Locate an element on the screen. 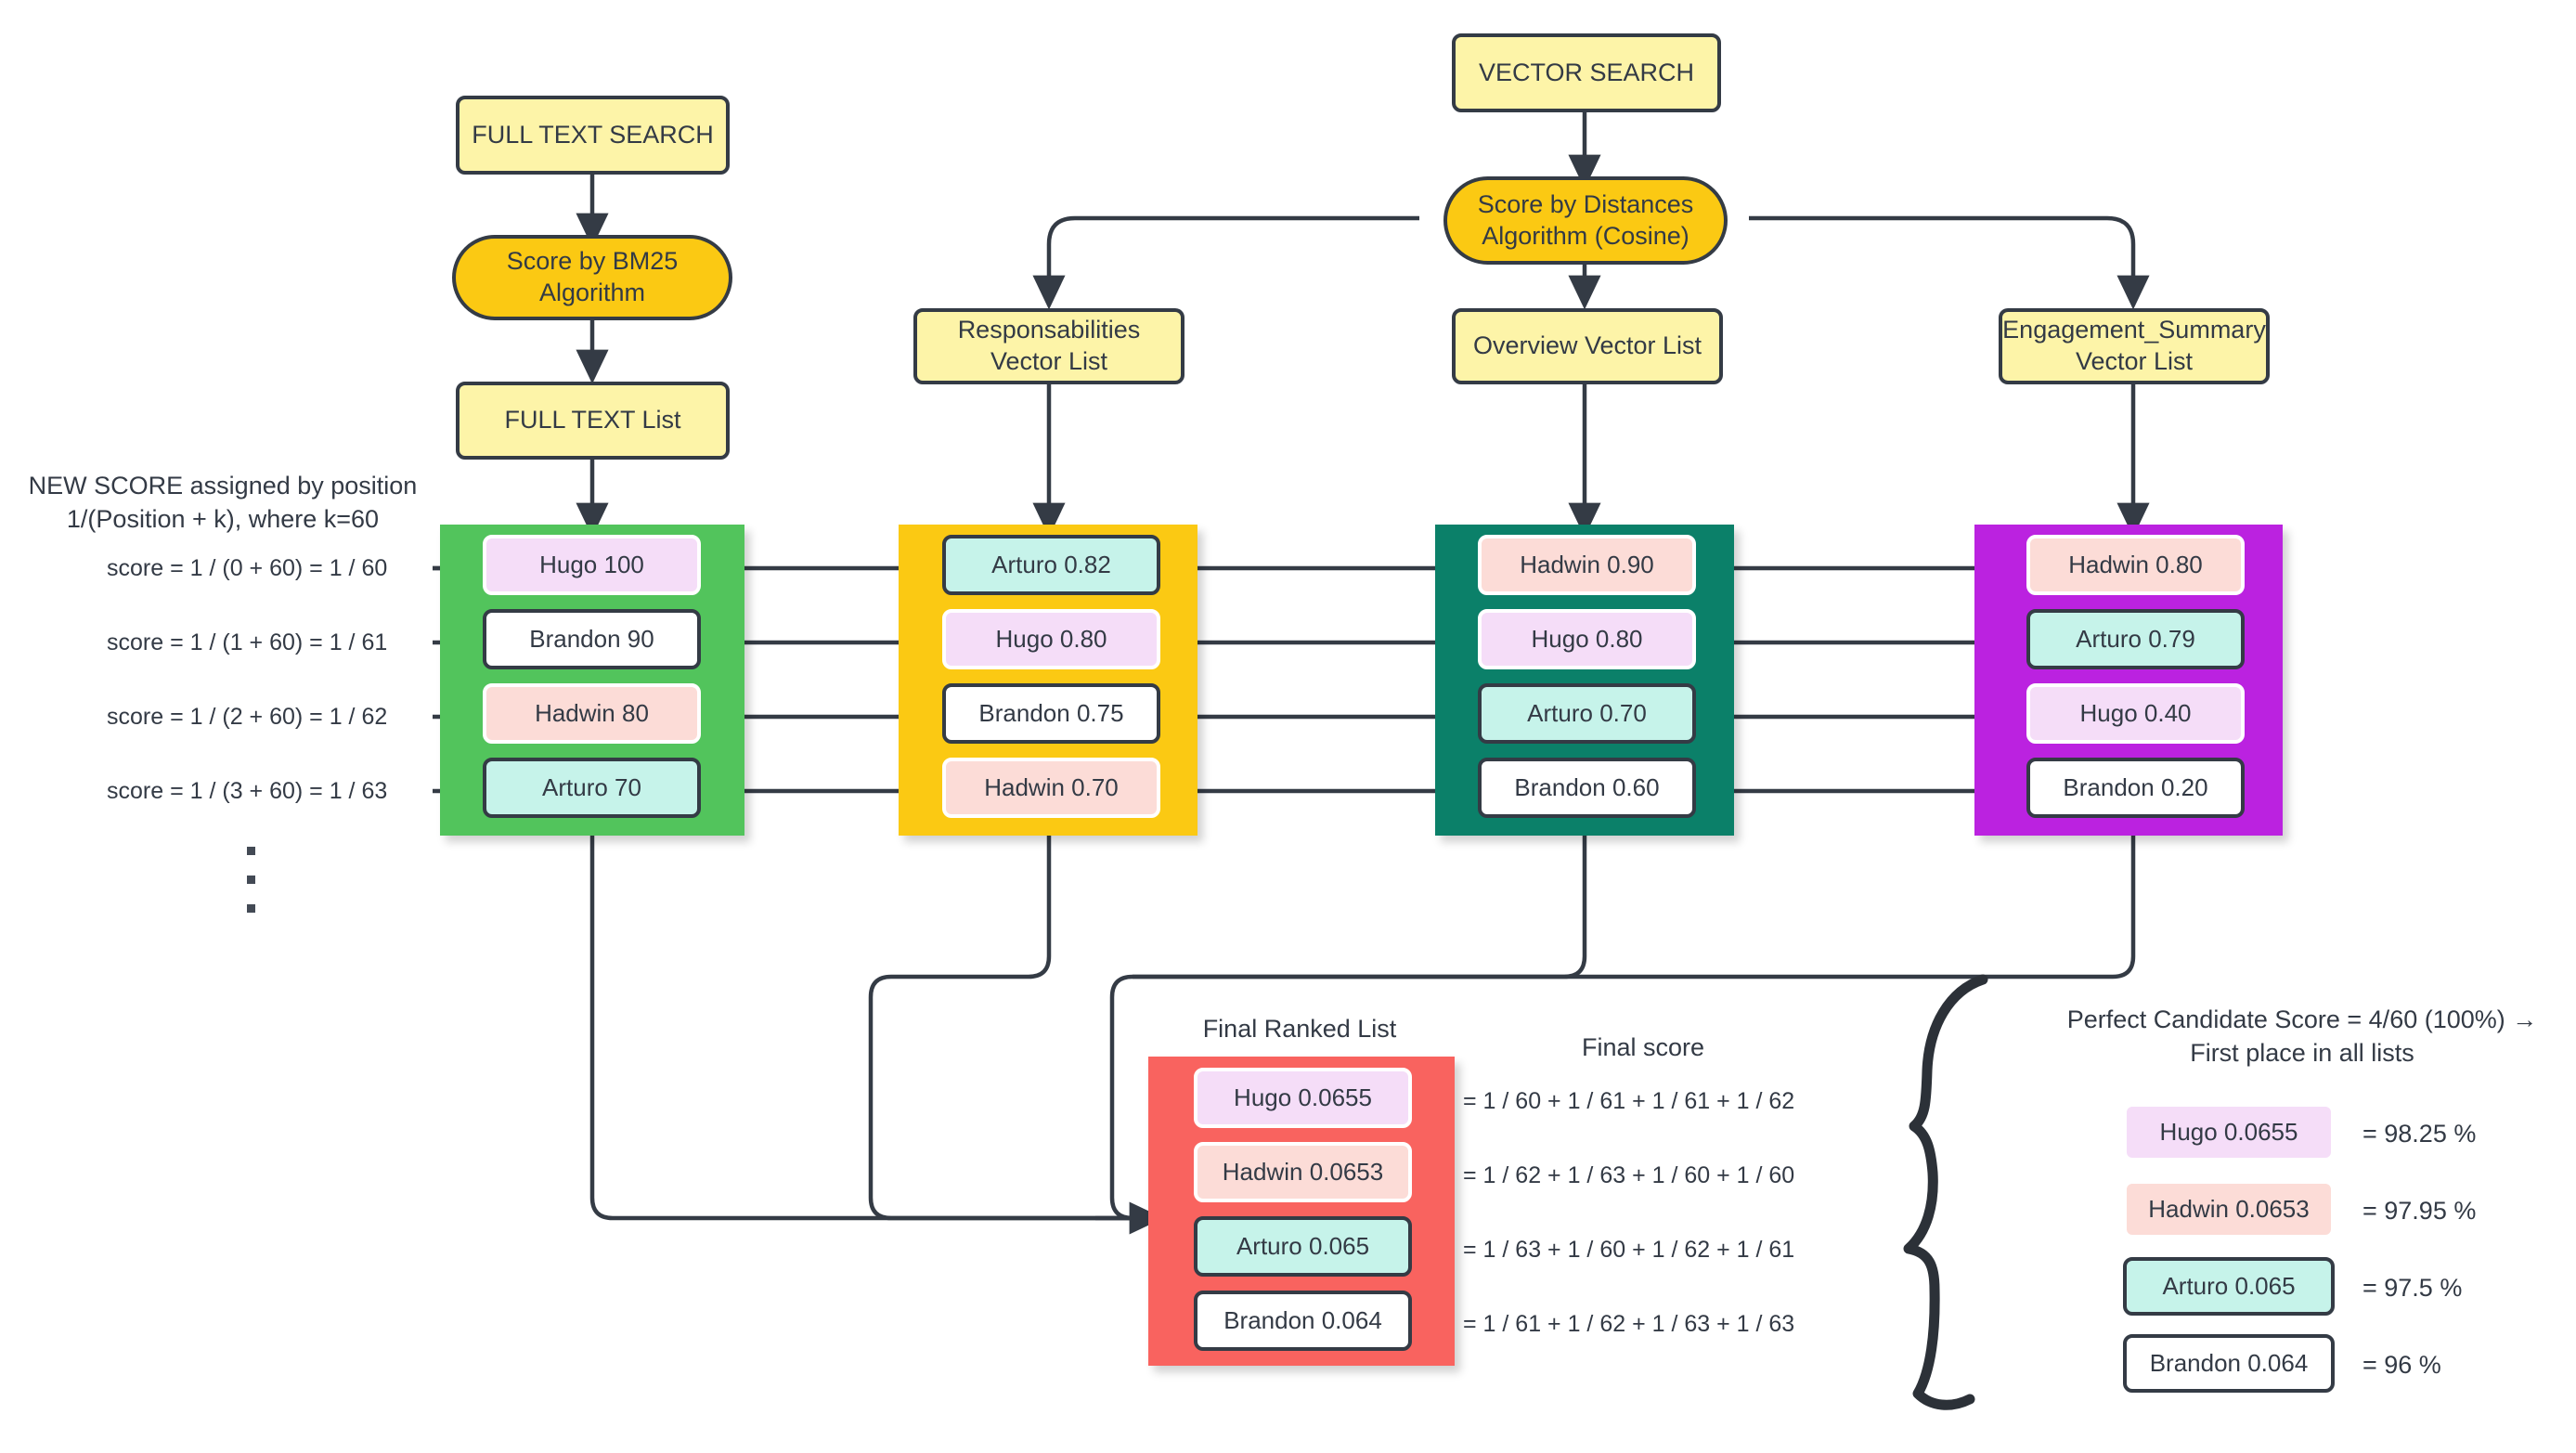  final-score-title: Final score is located at coordinates (1643, 1047).